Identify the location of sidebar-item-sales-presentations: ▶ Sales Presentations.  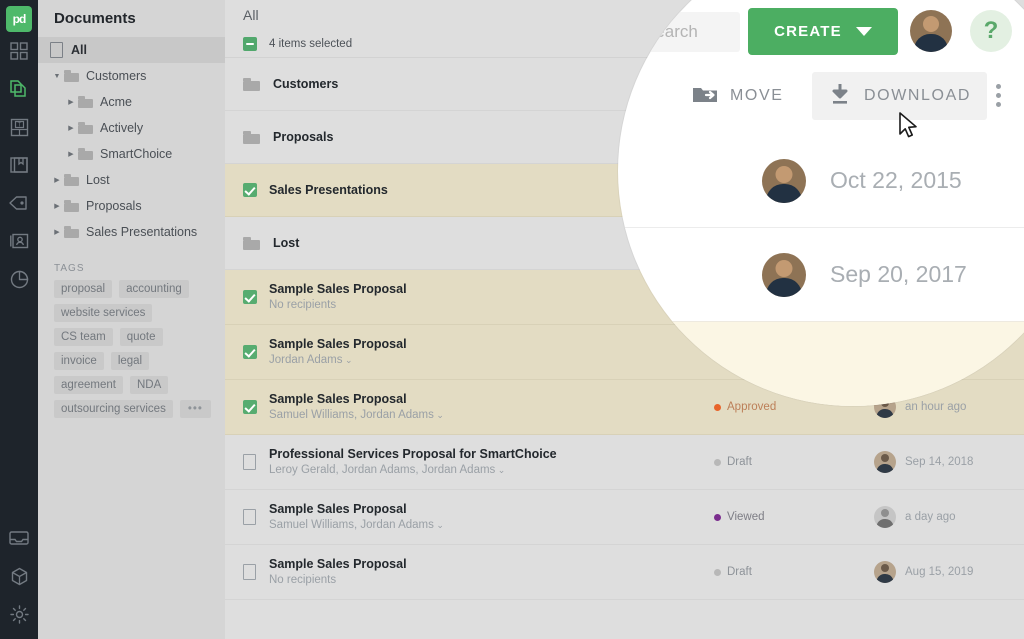
(131, 232).